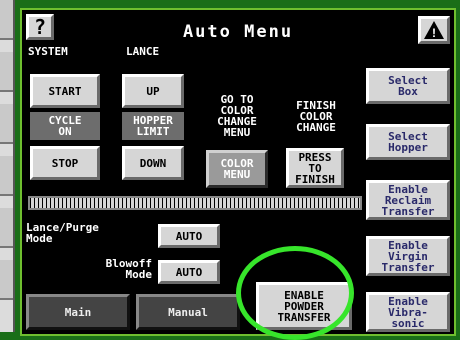 The image size is (460, 340). What do you see at coordinates (408, 200) in the screenshot?
I see `enable-reclaim-transfer-button: Enable Reclaim Transfer` at bounding box center [408, 200].